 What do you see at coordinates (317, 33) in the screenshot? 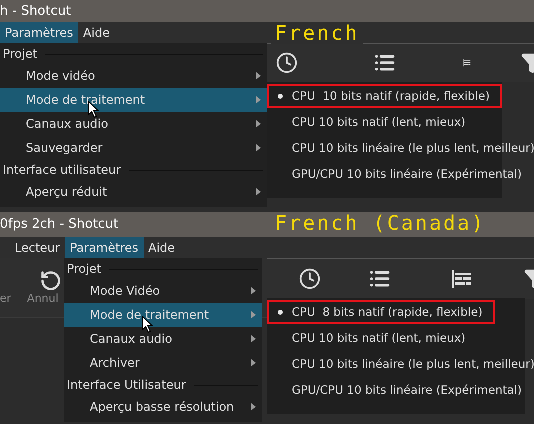
I see `language-caption: French` at bounding box center [317, 33].